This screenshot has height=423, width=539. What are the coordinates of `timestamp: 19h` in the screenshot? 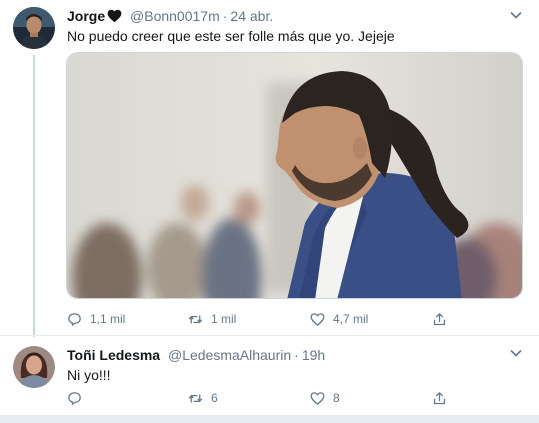 It's located at (313, 355).